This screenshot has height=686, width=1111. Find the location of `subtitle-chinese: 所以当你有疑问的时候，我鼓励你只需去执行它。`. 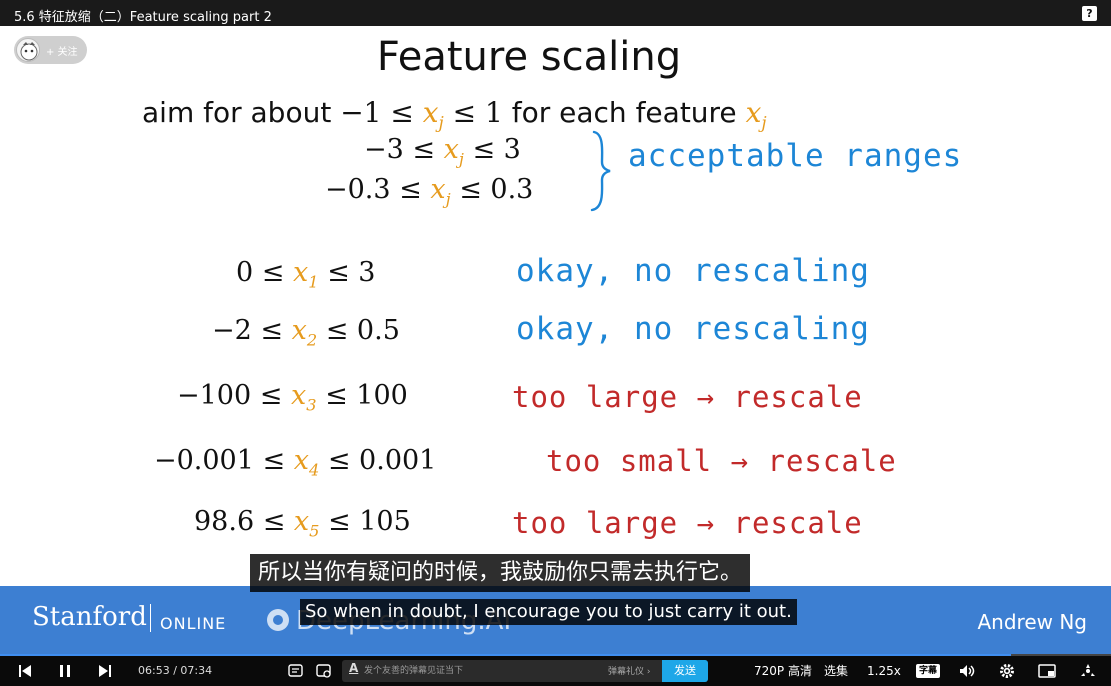

subtitle-chinese: 所以当你有疑问的时候，我鼓励你只需去执行它。 is located at coordinates (500, 573).